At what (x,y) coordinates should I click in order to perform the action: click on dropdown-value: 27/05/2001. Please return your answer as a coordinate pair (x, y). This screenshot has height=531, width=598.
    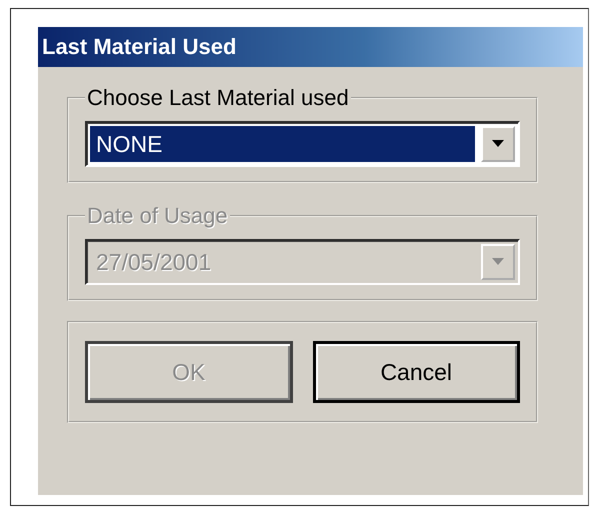
    Looking at the image, I should click on (153, 262).